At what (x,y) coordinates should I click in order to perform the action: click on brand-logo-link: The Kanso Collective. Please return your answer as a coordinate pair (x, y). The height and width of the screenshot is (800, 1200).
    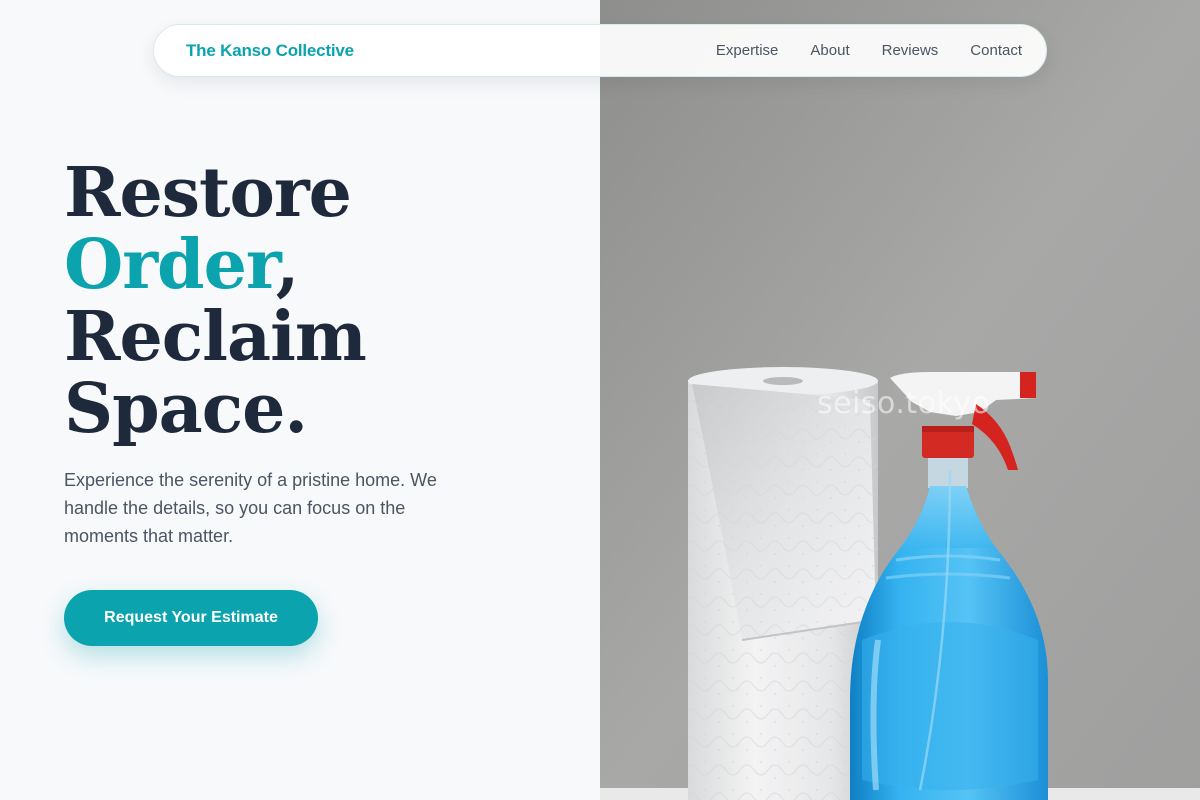
    Looking at the image, I should click on (270, 51).